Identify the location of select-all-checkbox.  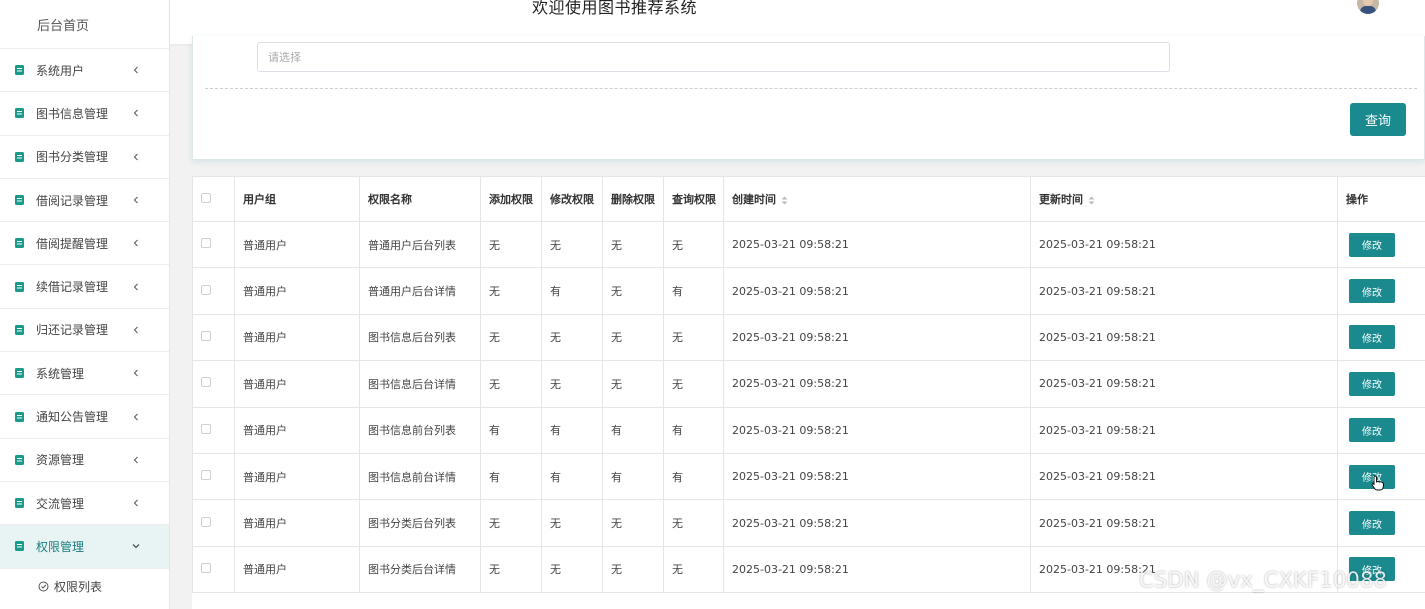
(206, 197).